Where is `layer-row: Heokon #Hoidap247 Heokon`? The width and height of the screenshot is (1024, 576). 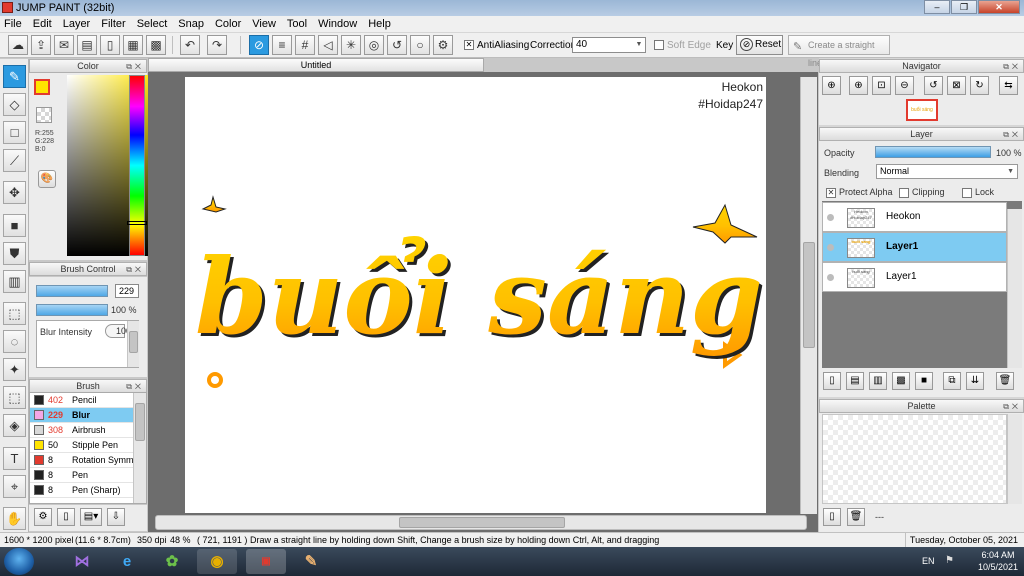 layer-row: Heokon #Hoidap247 Heokon is located at coordinates (914, 217).